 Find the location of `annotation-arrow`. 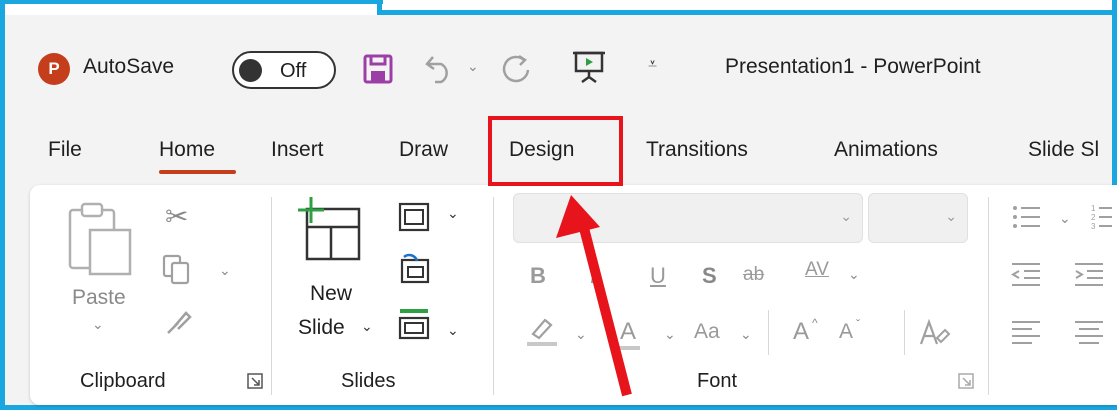

annotation-arrow is located at coordinates (594, 296).